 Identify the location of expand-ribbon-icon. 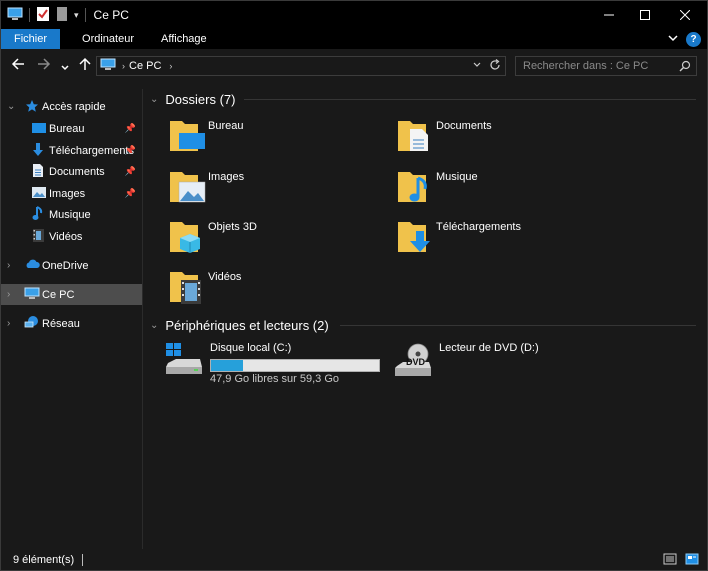
(673, 39).